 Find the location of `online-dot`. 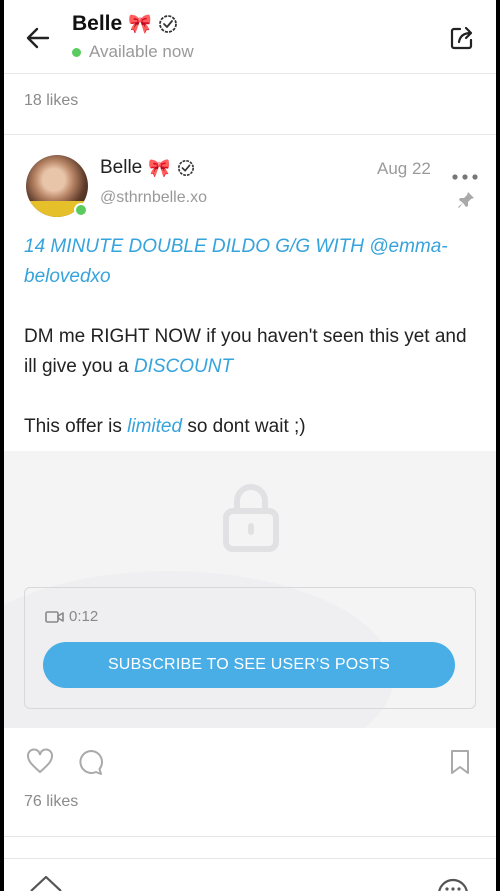

online-dot is located at coordinates (76, 52).